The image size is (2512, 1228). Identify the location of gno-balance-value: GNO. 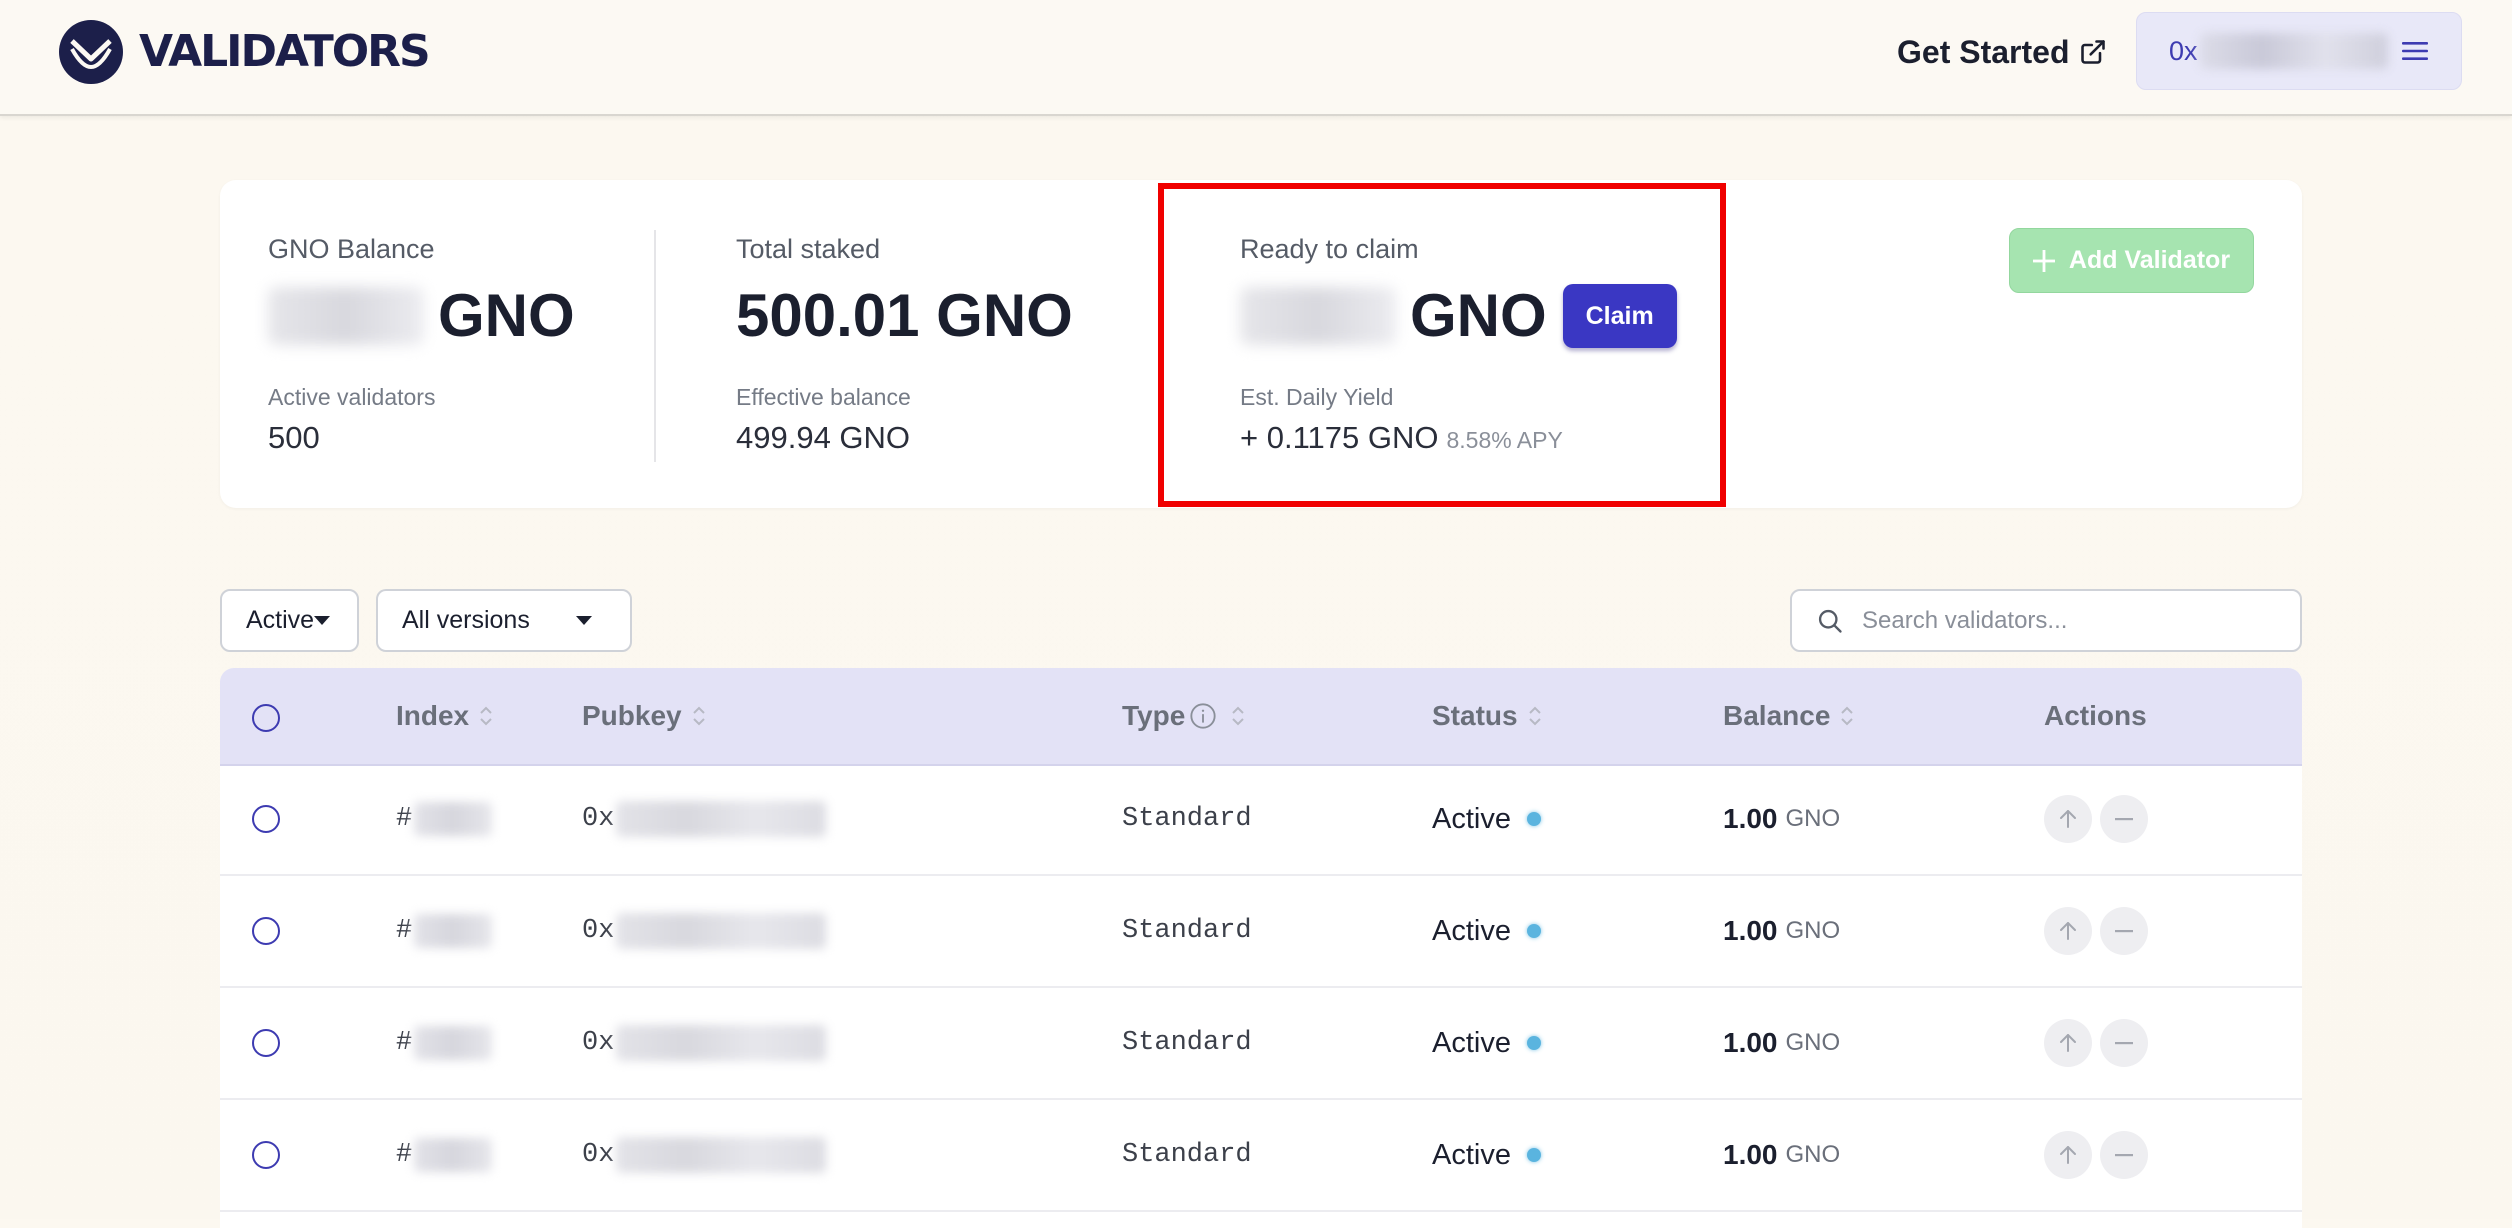
(421, 316).